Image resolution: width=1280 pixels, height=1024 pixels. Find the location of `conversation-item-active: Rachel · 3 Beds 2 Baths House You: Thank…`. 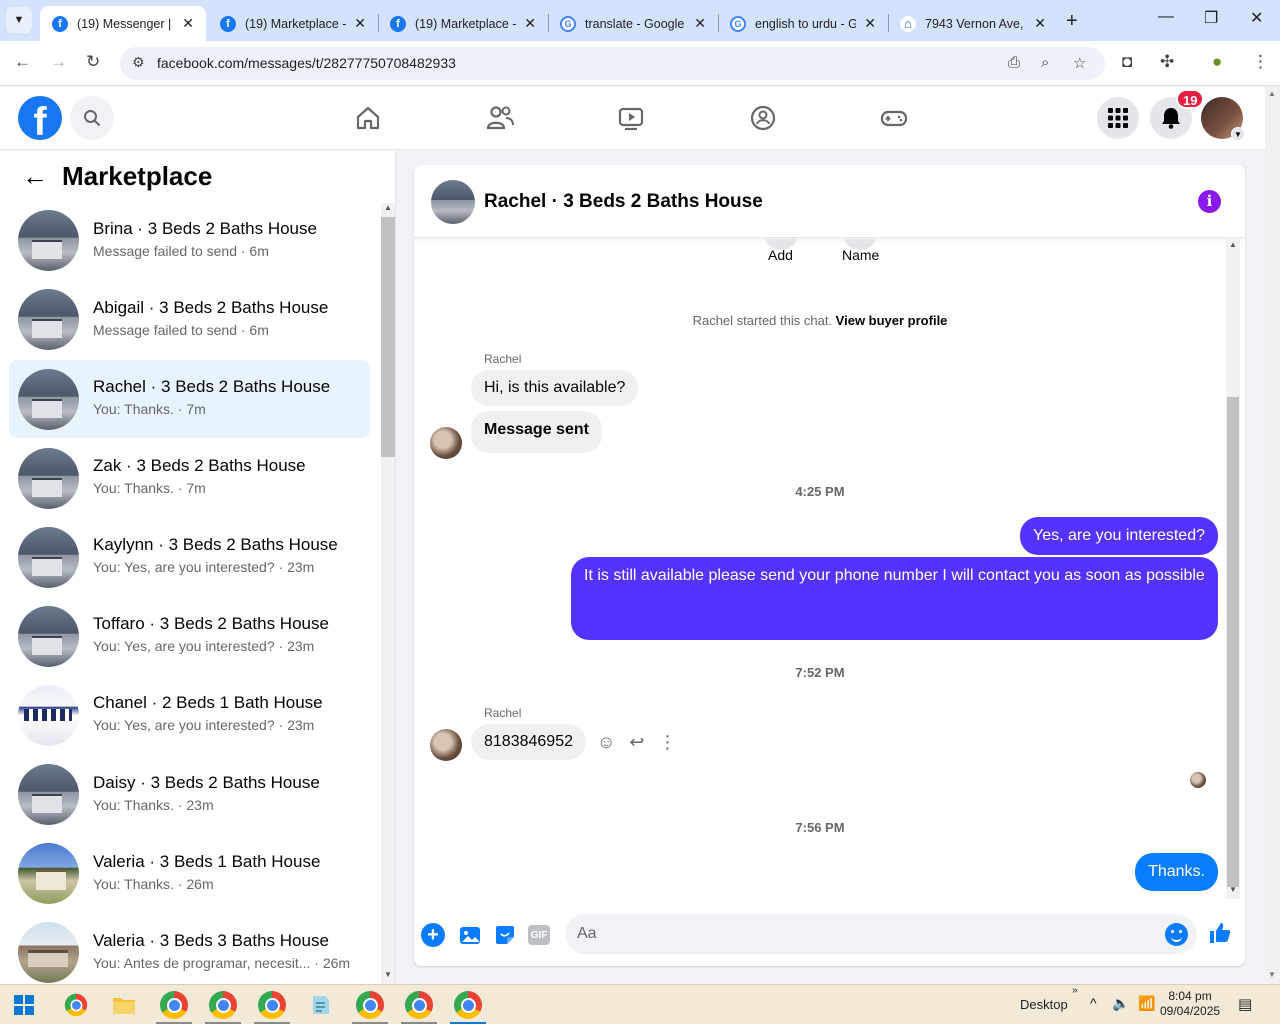

conversation-item-active: Rachel · 3 Beds 2 Baths House You: Thank… is located at coordinates (189, 399).